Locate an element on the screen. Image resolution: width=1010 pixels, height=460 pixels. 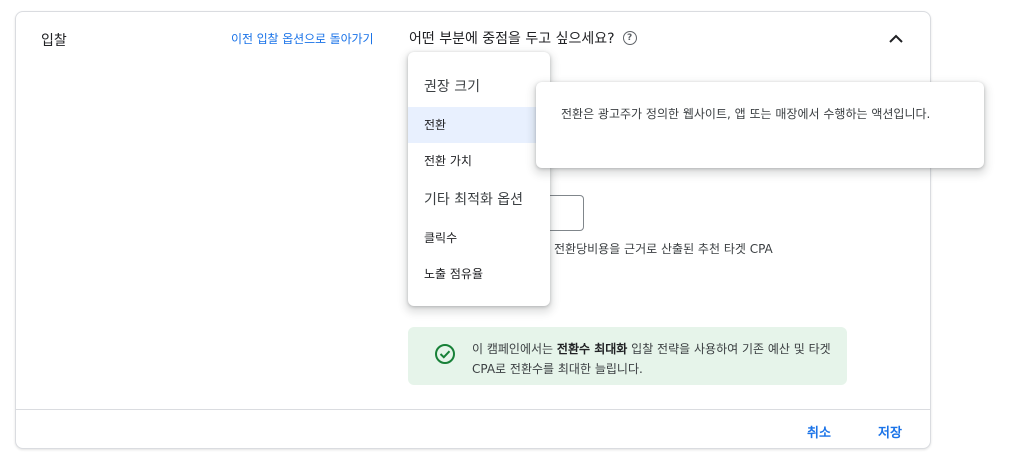
dropdown-item-conversions: 전환 is located at coordinates (479, 125).